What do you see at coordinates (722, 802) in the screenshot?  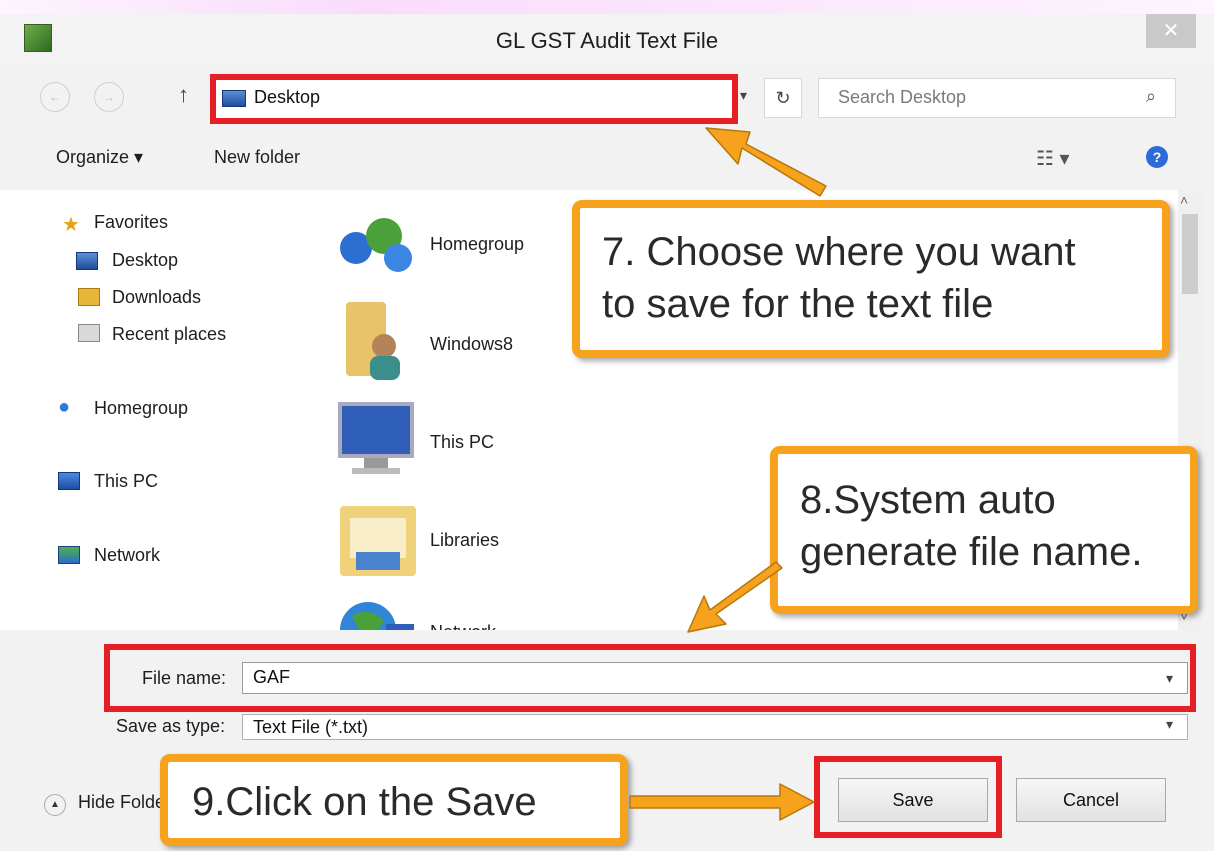 I see `arrow-to-save-button` at bounding box center [722, 802].